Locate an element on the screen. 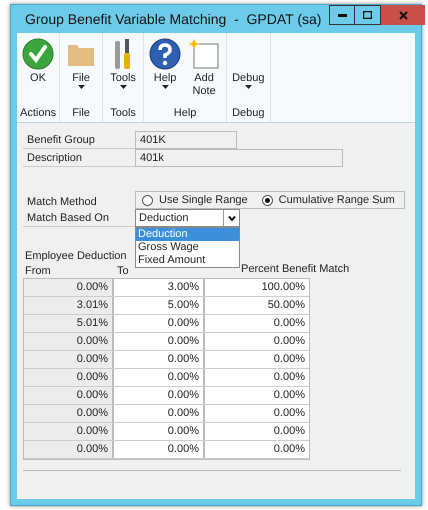 The width and height of the screenshot is (428, 510). ribbon-button: File is located at coordinates (81, 68).